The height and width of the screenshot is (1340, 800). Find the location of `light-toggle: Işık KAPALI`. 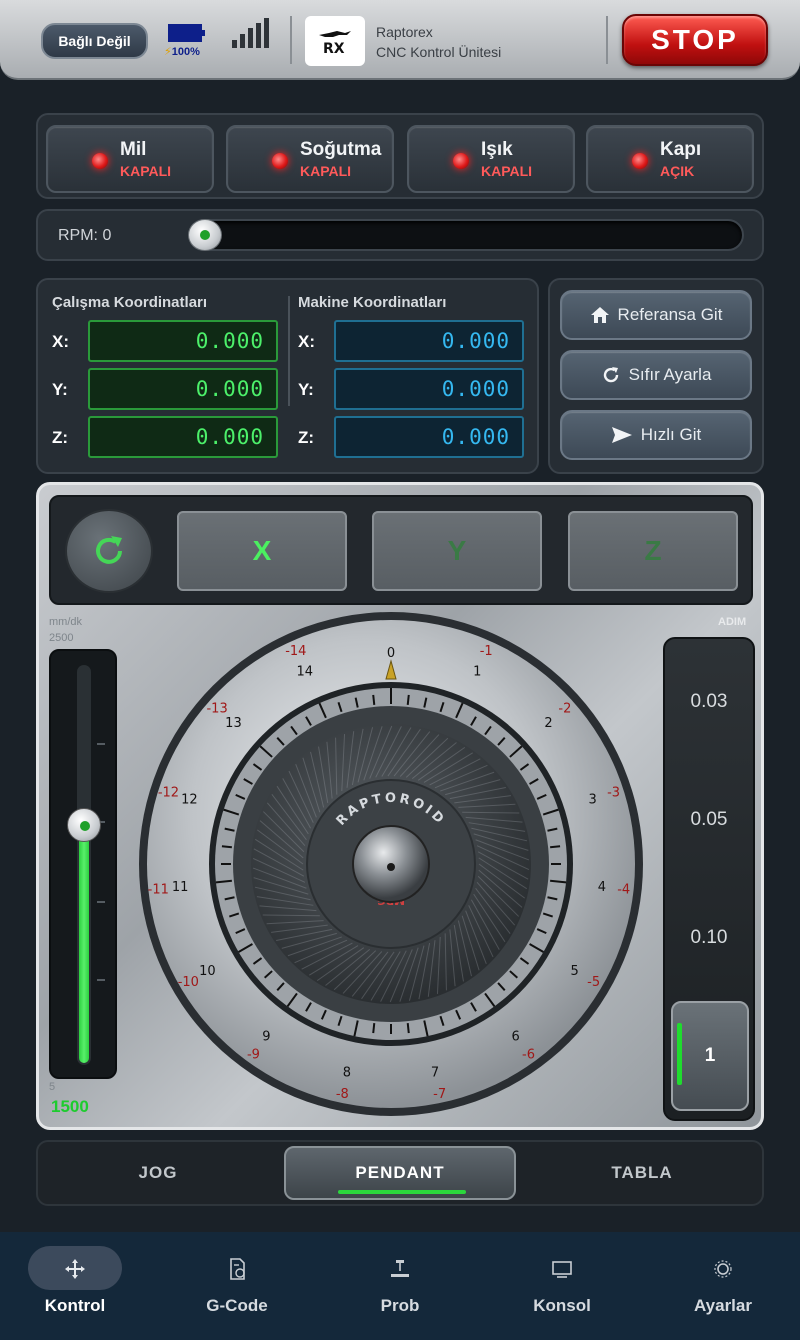

light-toggle: Işık KAPALI is located at coordinates (491, 159).